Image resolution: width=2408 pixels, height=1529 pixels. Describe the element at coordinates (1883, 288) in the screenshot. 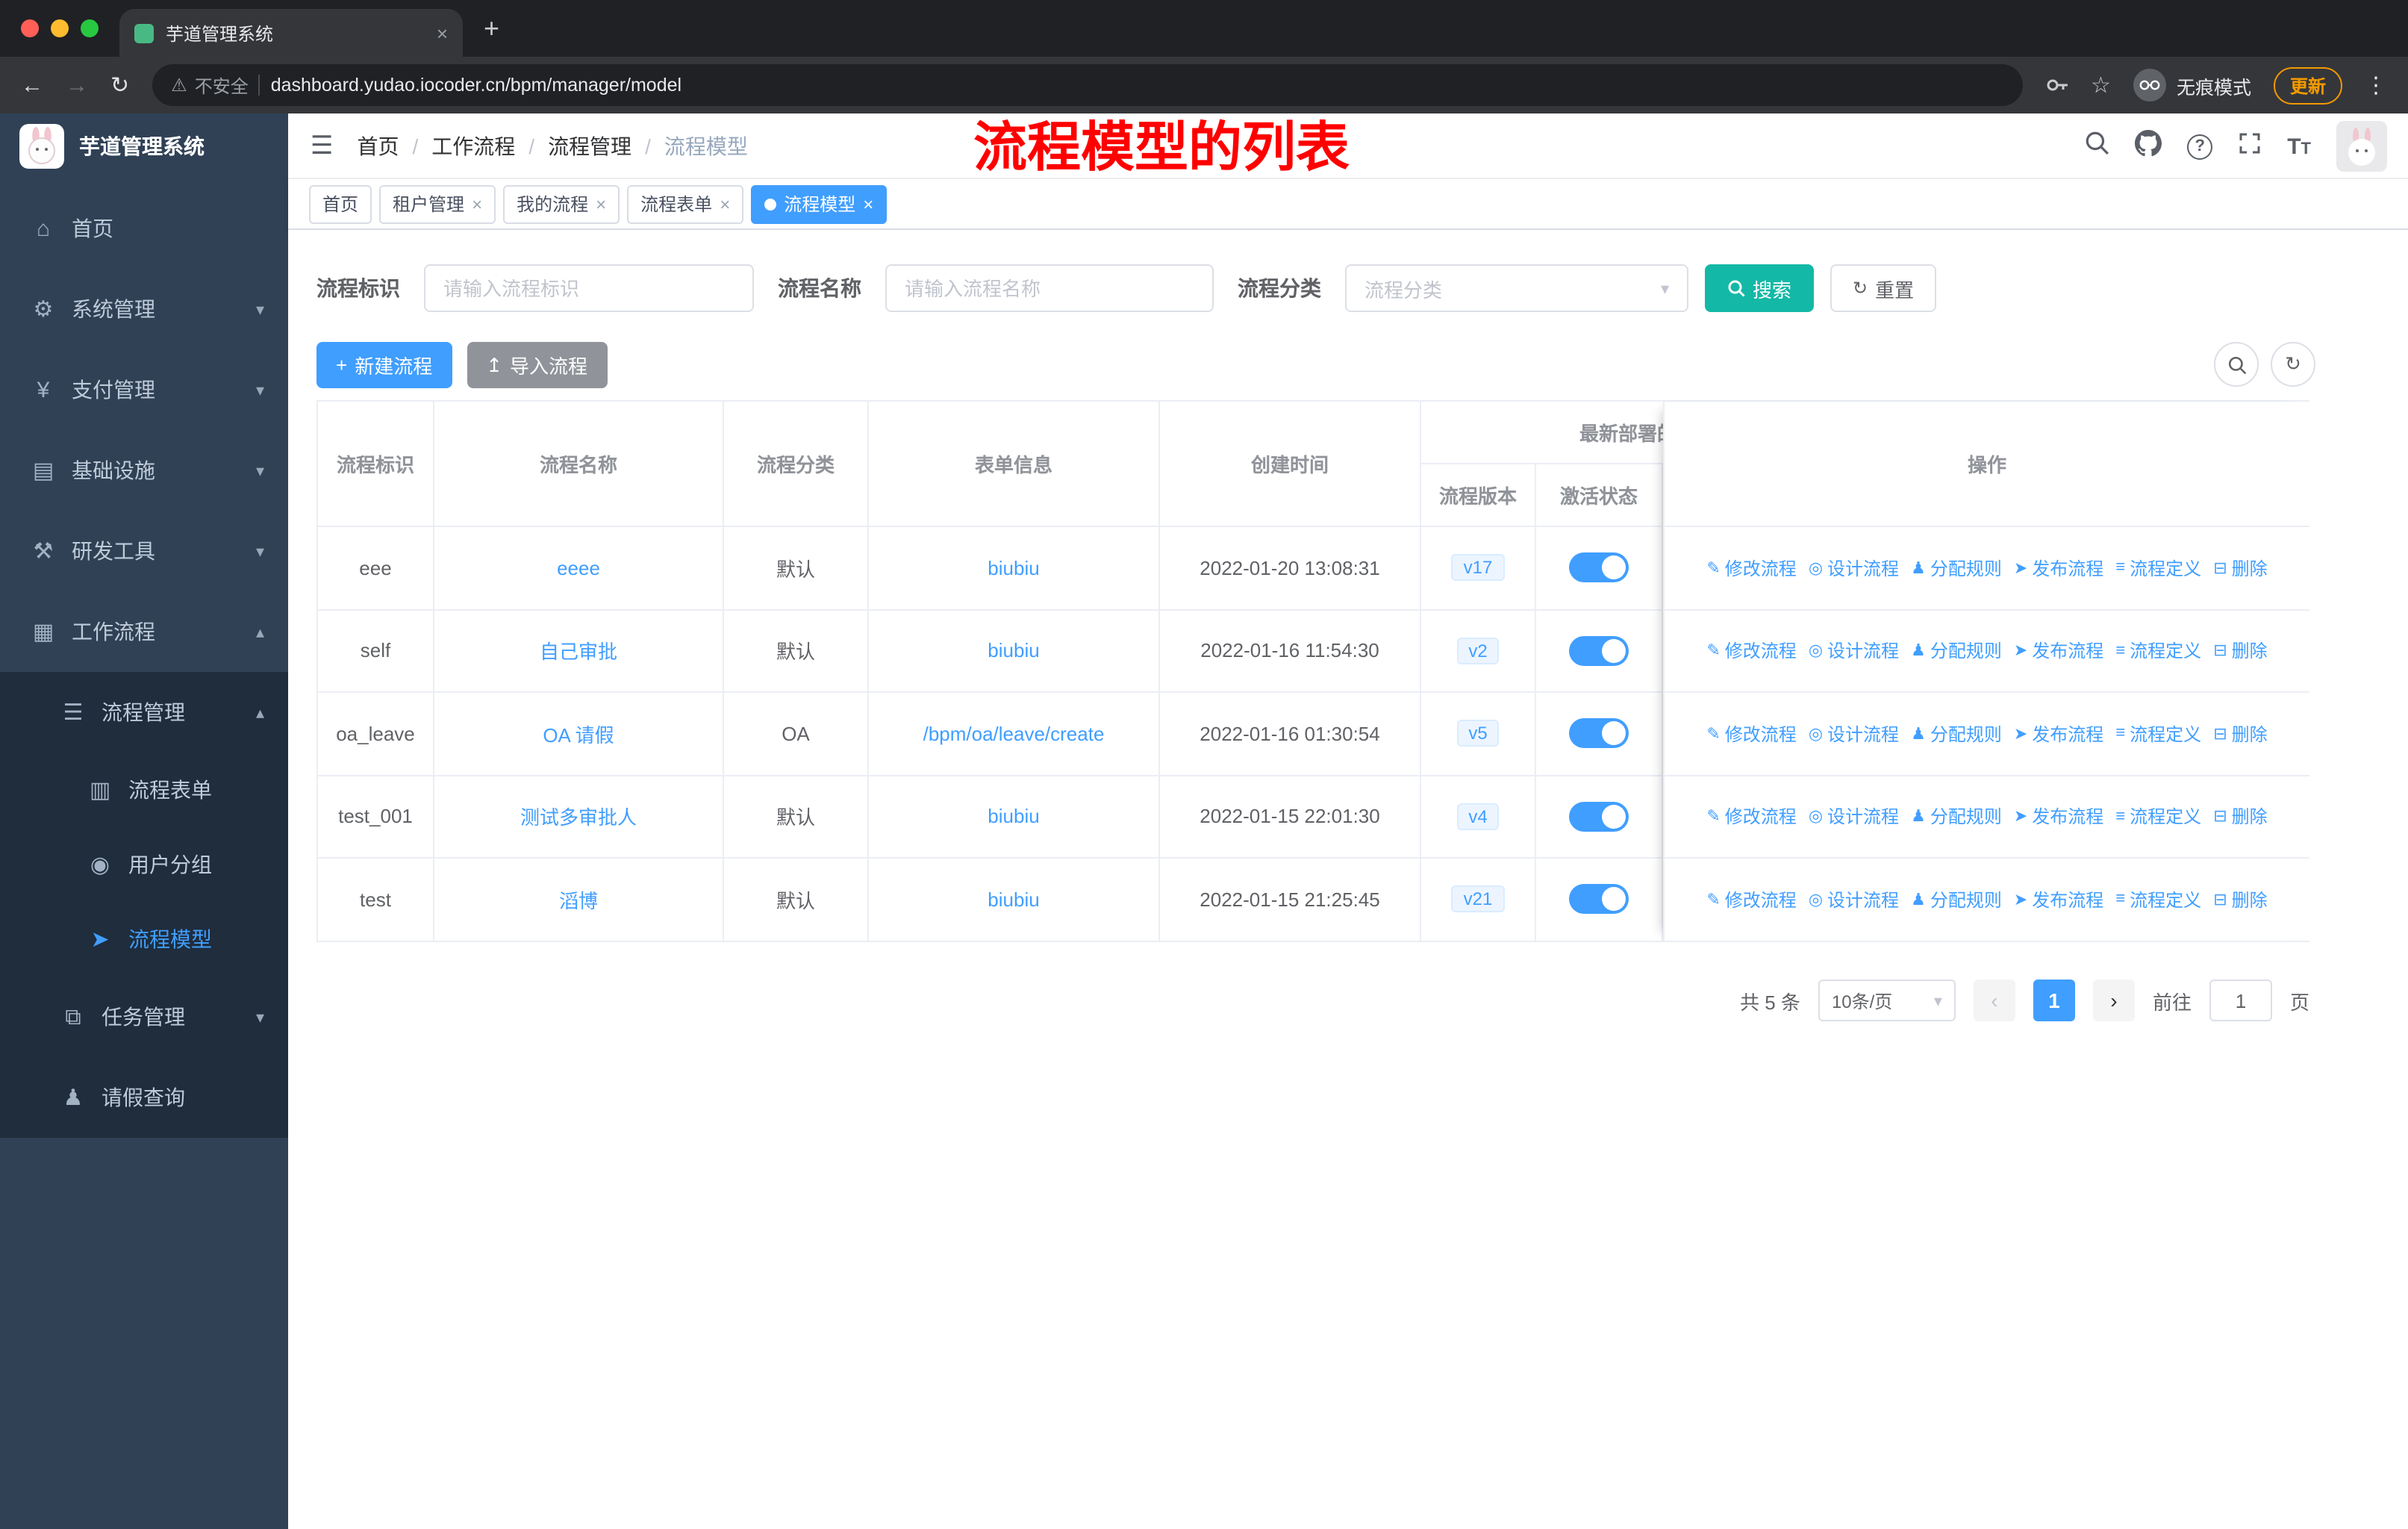

I see `reset-button: ↻ 重置` at that location.